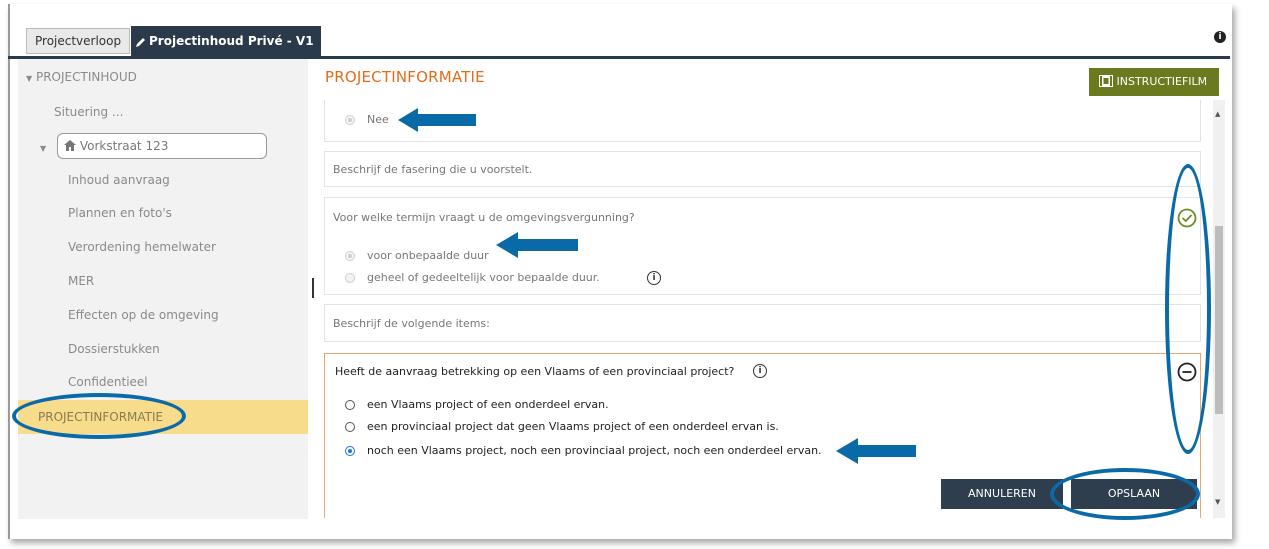 This screenshot has height=549, width=1269. Describe the element at coordinates (1188, 309) in the screenshot. I see `annotation-ellipse-icons` at that location.